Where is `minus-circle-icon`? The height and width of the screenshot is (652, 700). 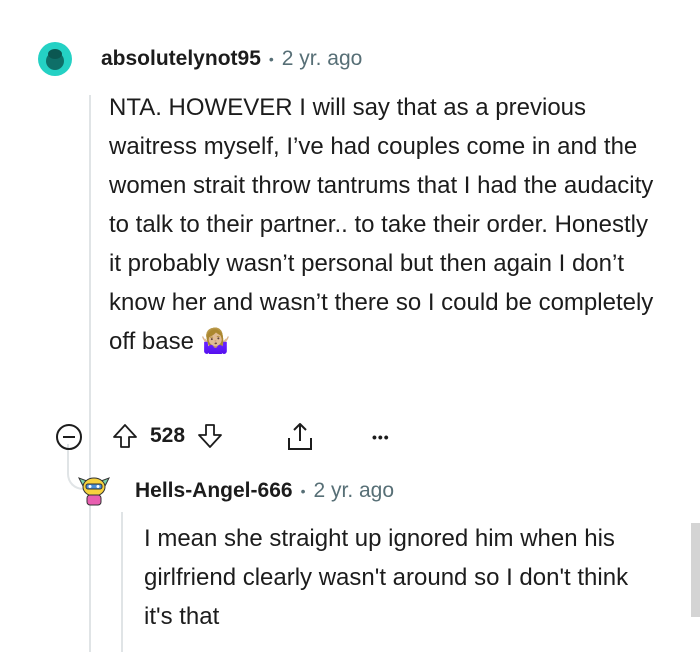
minus-circle-icon is located at coordinates (69, 437).